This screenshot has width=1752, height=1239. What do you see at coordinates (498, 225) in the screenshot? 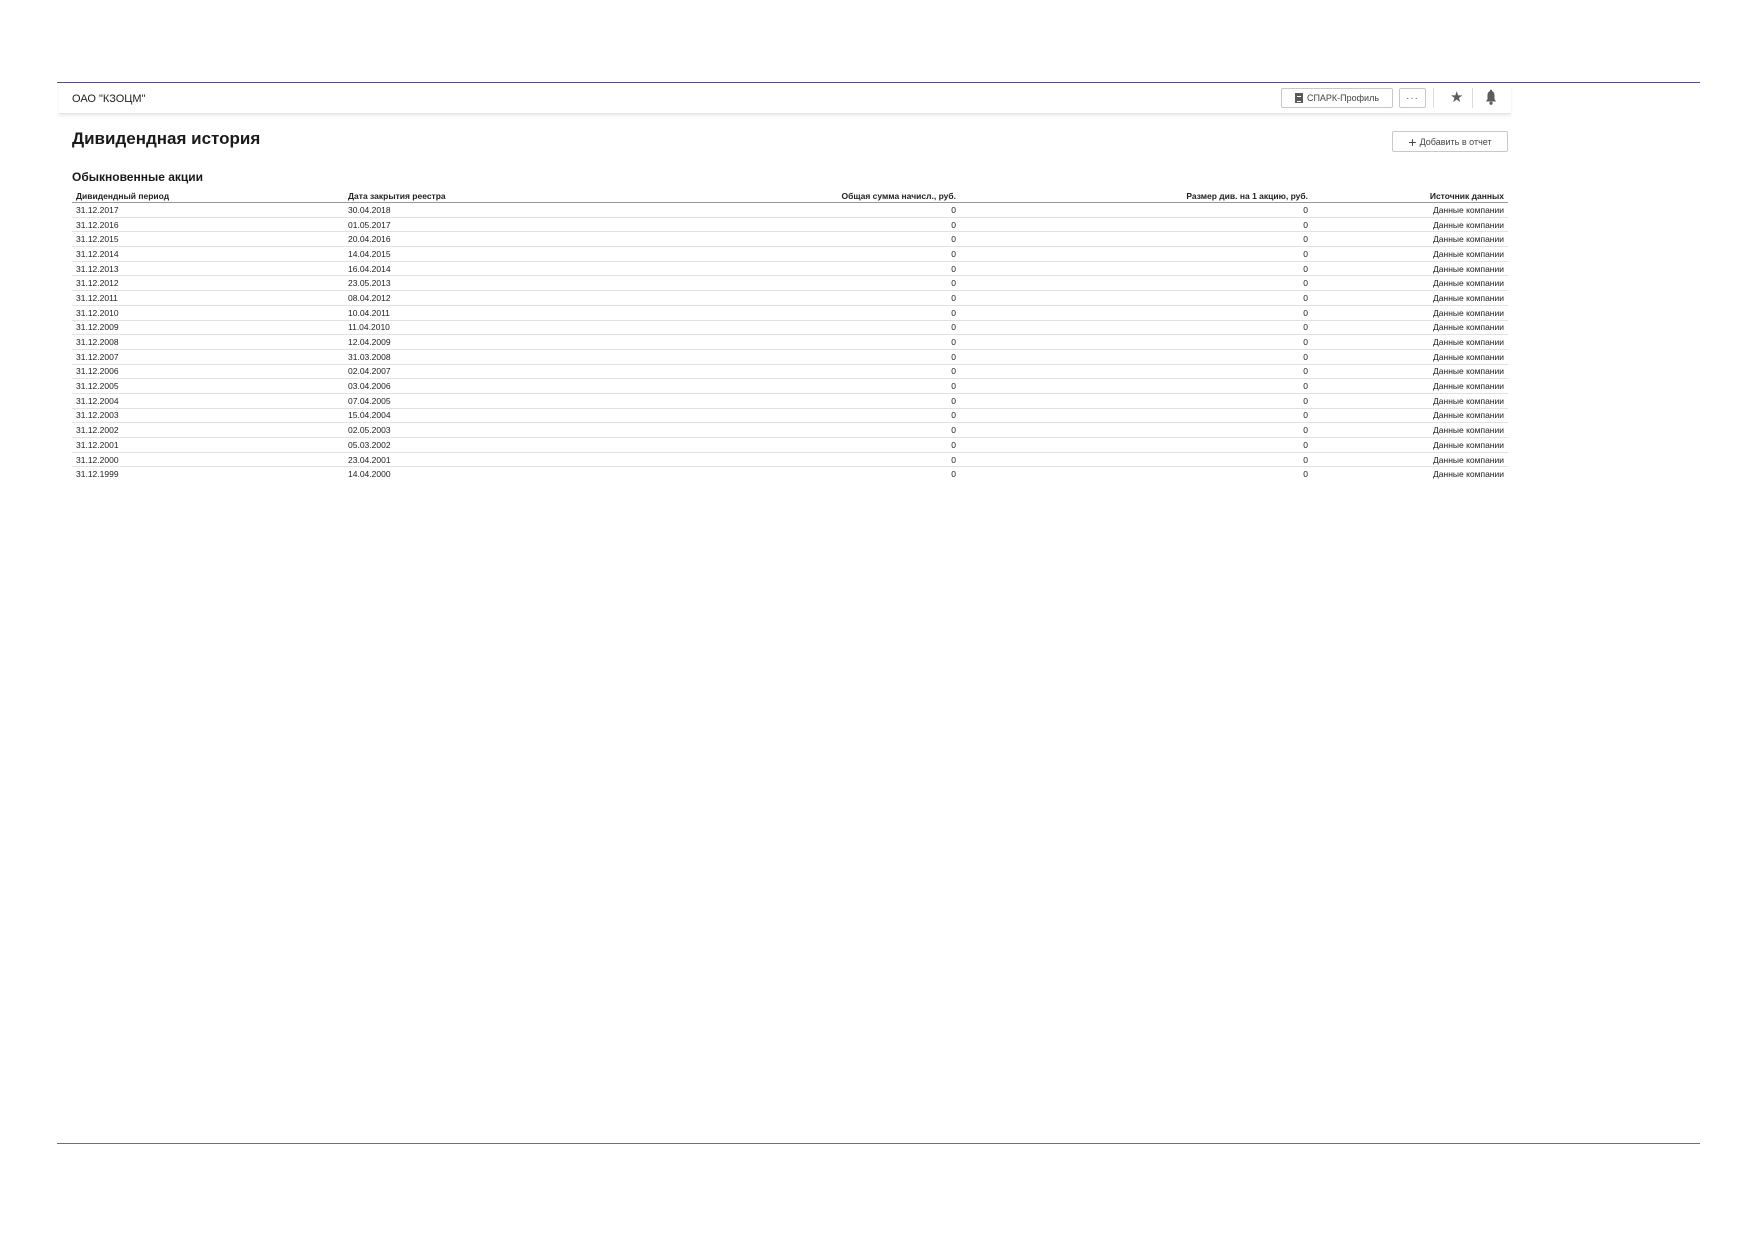
I see `cell-record-date: 01.05.2017` at bounding box center [498, 225].